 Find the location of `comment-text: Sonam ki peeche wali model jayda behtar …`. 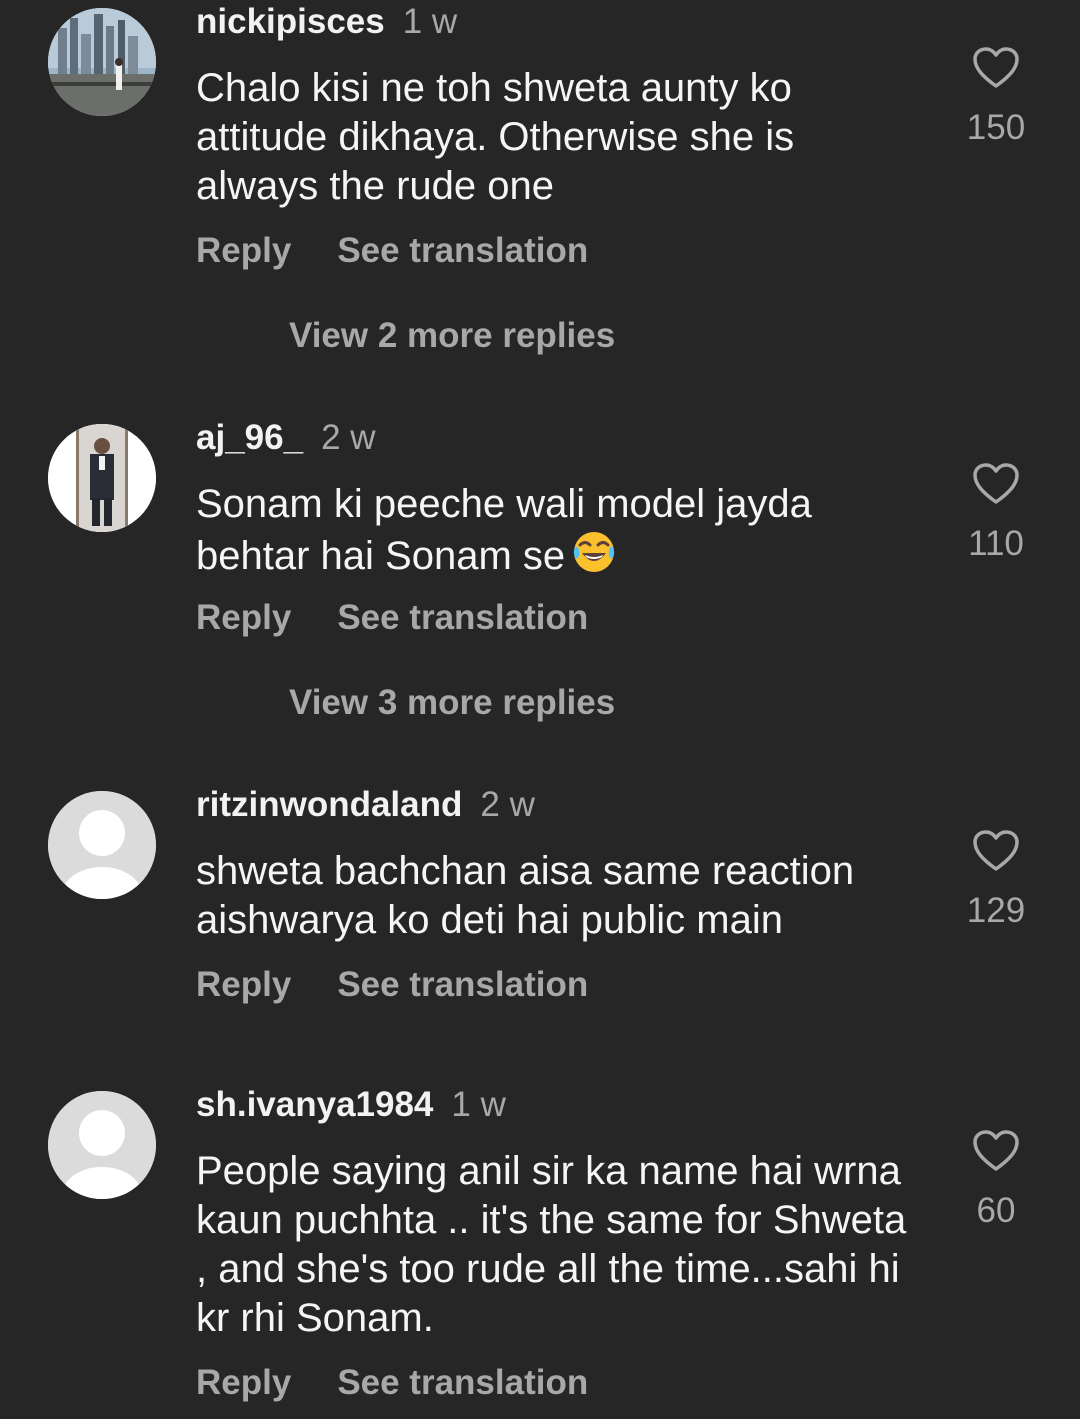

comment-text: Sonam ki peeche wali model jayda behtar … is located at coordinates (556, 530).